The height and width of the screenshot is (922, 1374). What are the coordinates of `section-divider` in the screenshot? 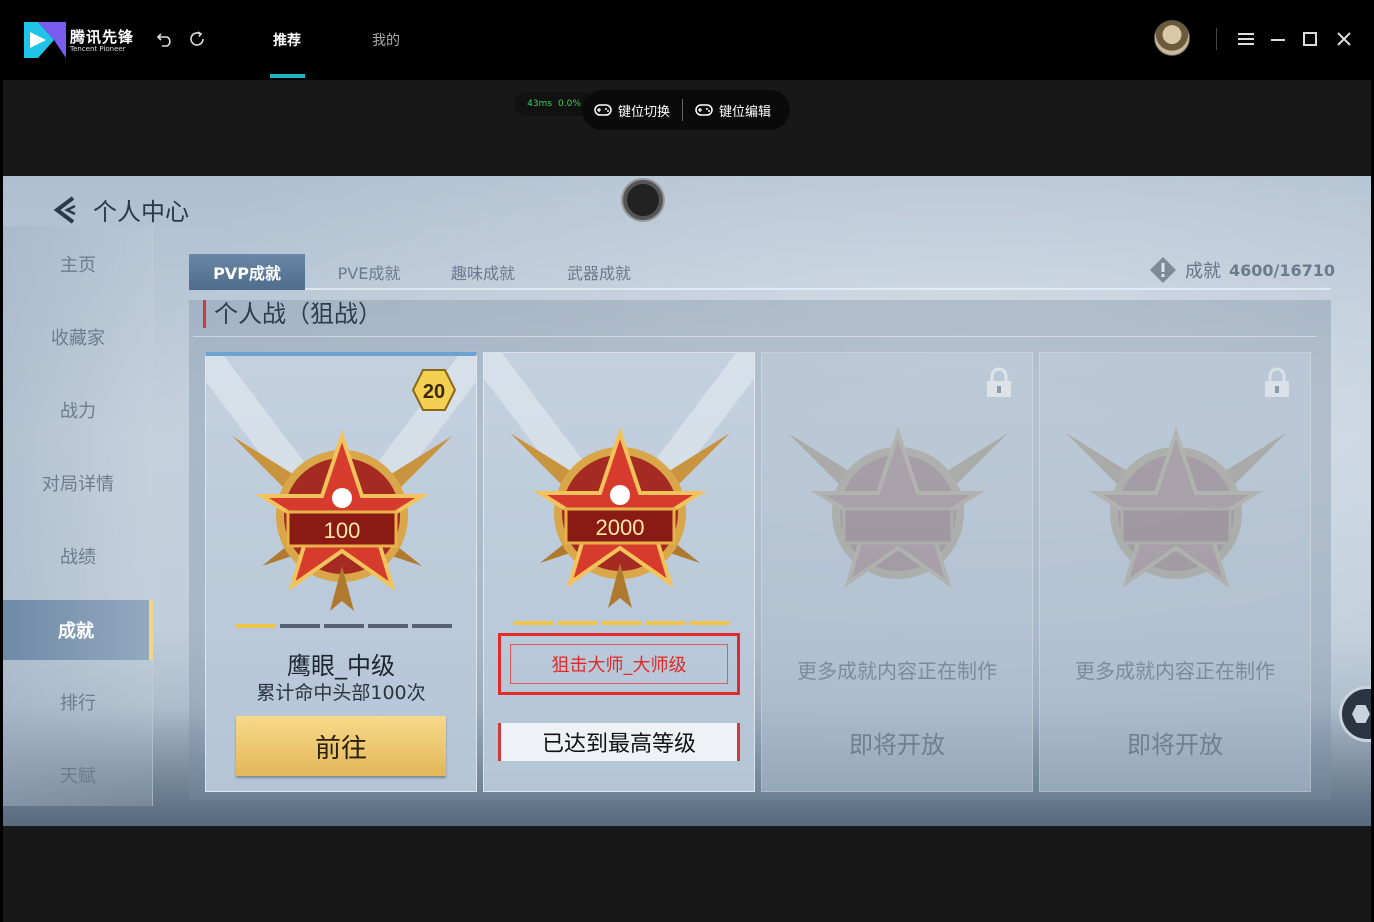 It's located at (755, 336).